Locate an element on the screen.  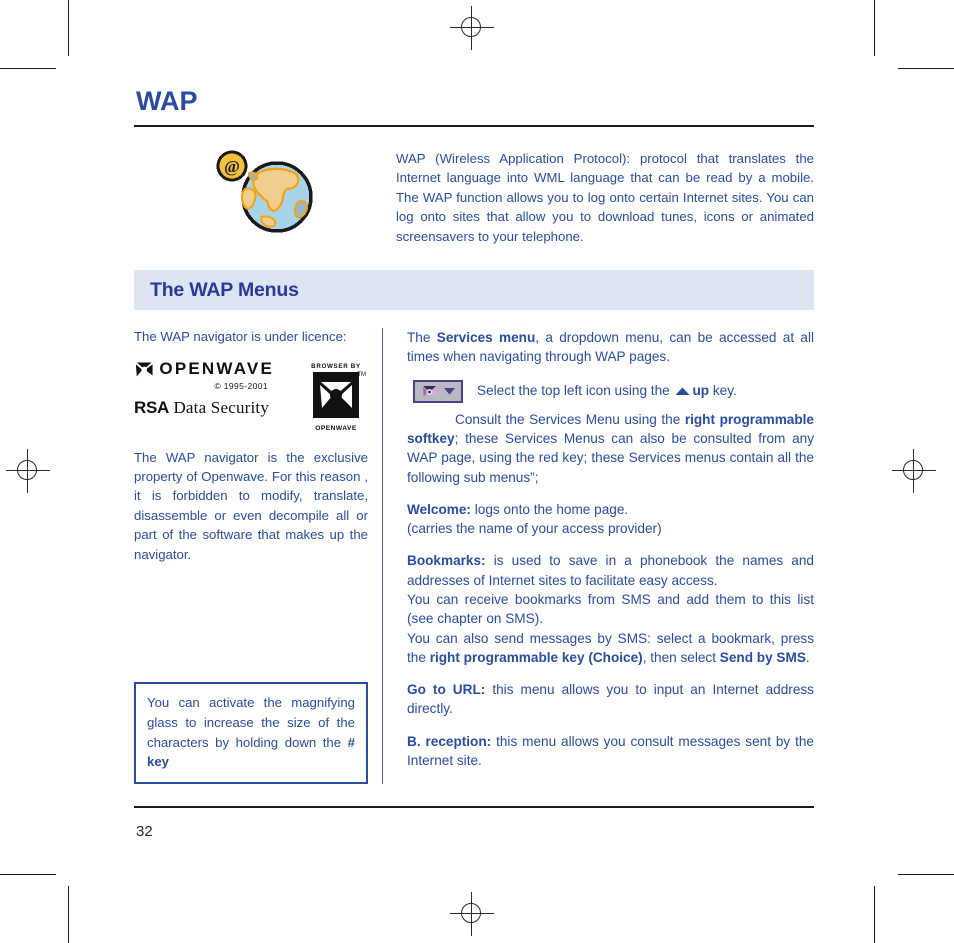
section-header-band: The WAP Menus is located at coordinates (474, 290).